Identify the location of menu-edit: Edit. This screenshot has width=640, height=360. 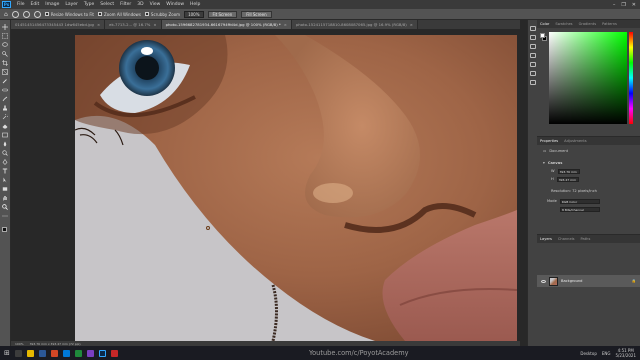
(35, 4).